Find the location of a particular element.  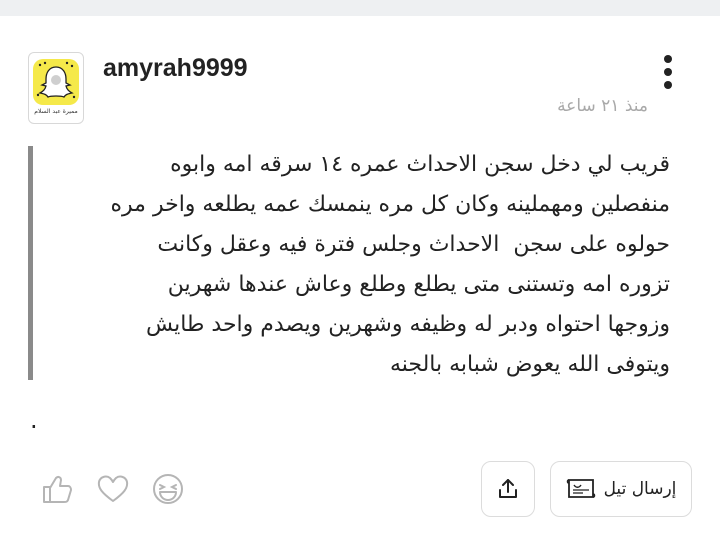

share-upload-icon is located at coordinates (508, 488).